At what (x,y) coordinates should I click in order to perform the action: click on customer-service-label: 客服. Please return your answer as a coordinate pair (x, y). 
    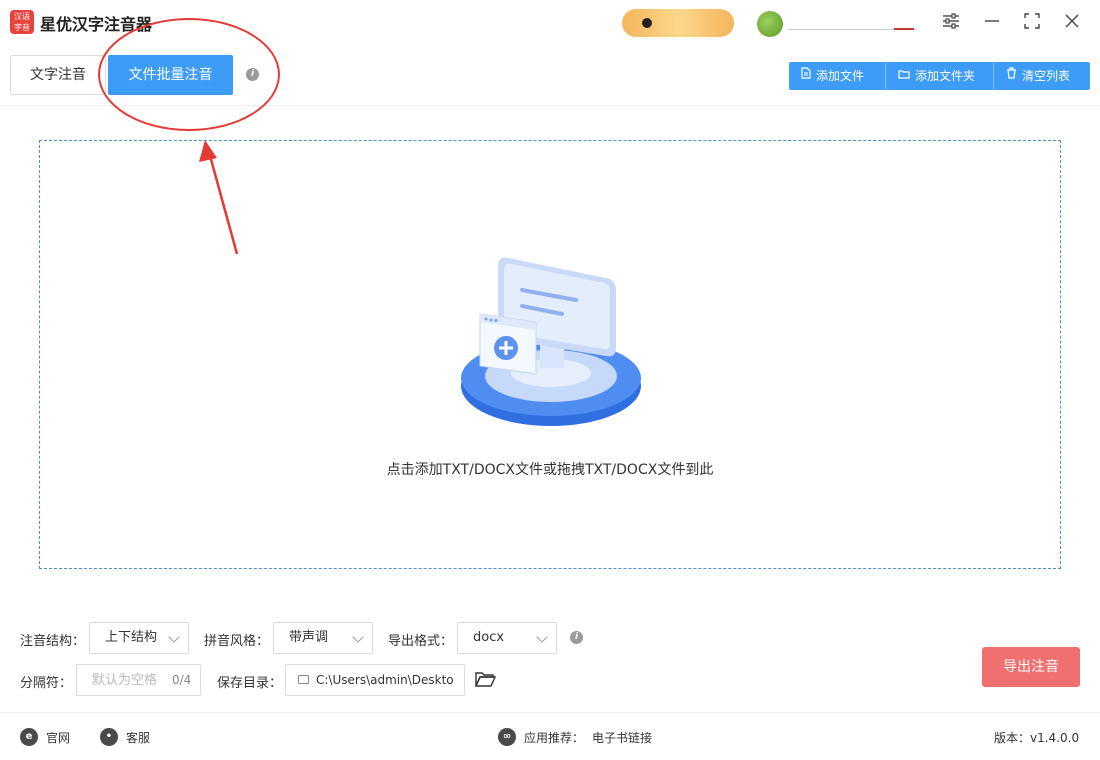
    Looking at the image, I should click on (138, 737).